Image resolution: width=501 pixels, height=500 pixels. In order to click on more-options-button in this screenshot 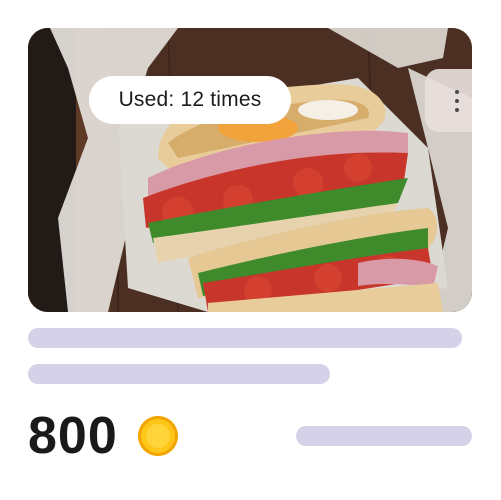, I will do `click(448, 100)`.